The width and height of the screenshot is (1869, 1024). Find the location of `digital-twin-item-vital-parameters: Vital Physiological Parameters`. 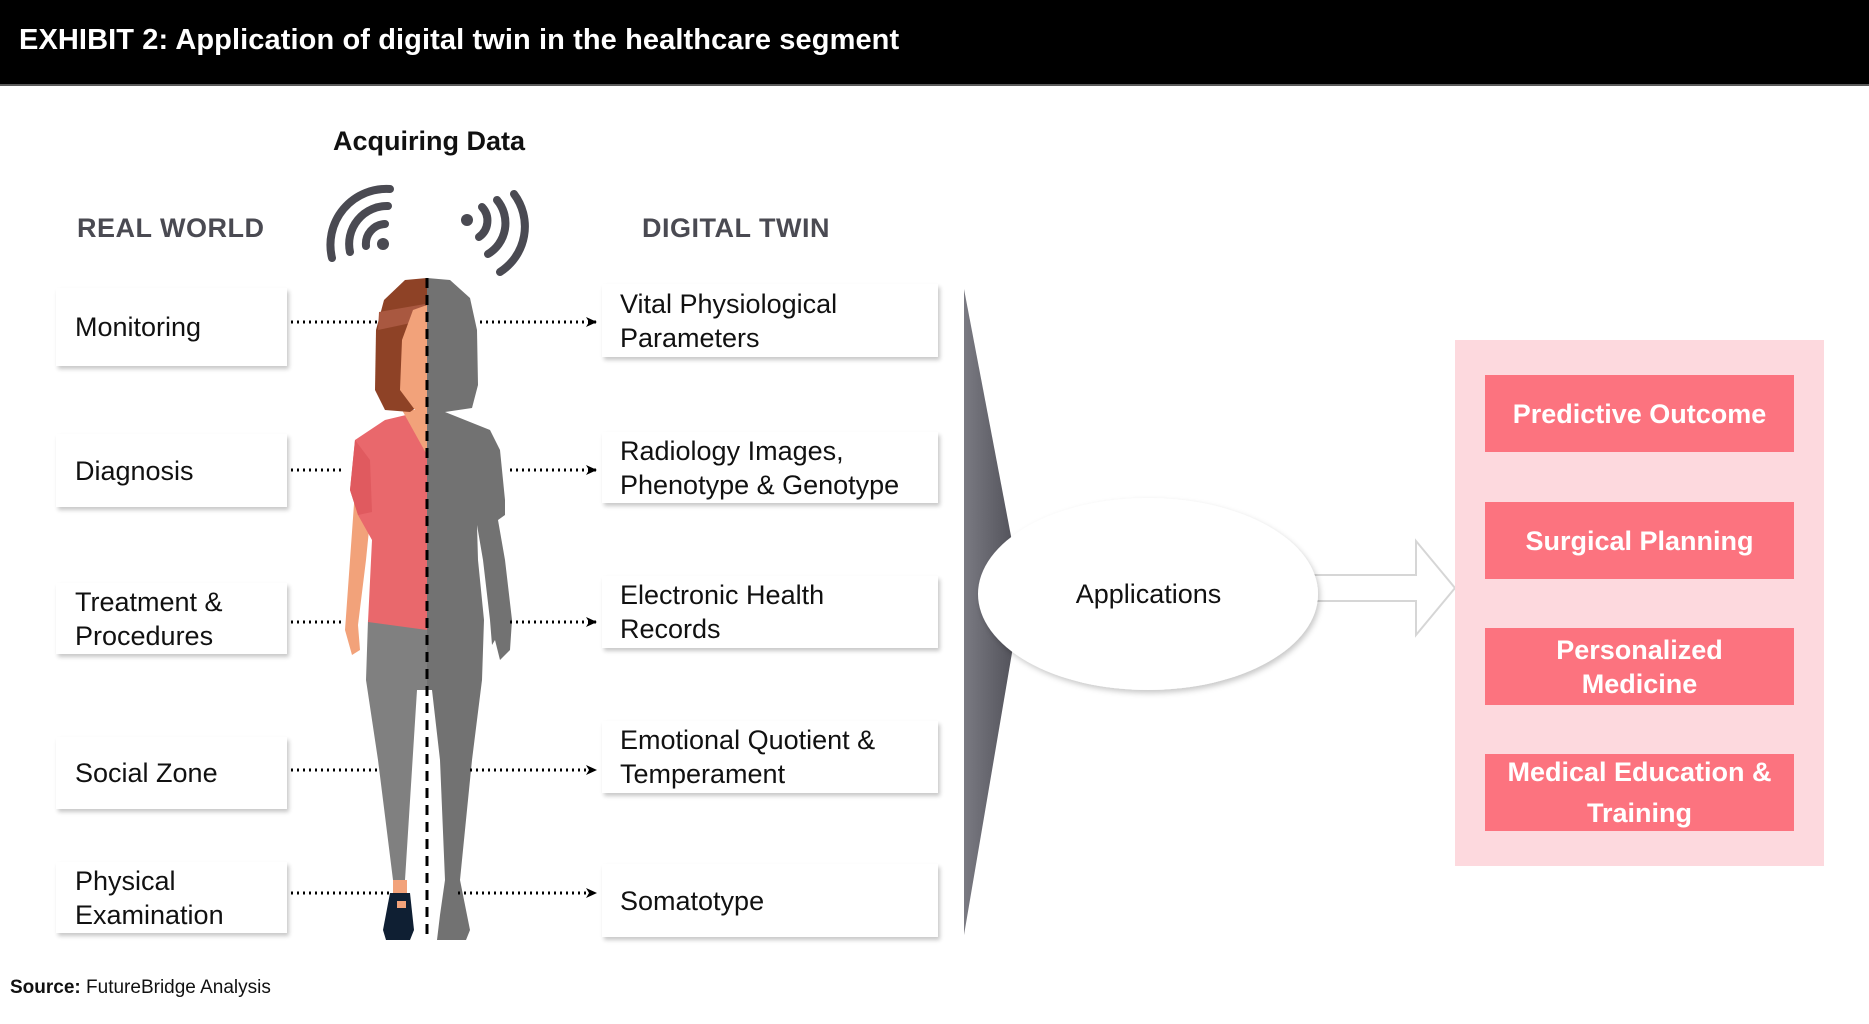

digital-twin-item-vital-parameters: Vital Physiological Parameters is located at coordinates (770, 320).